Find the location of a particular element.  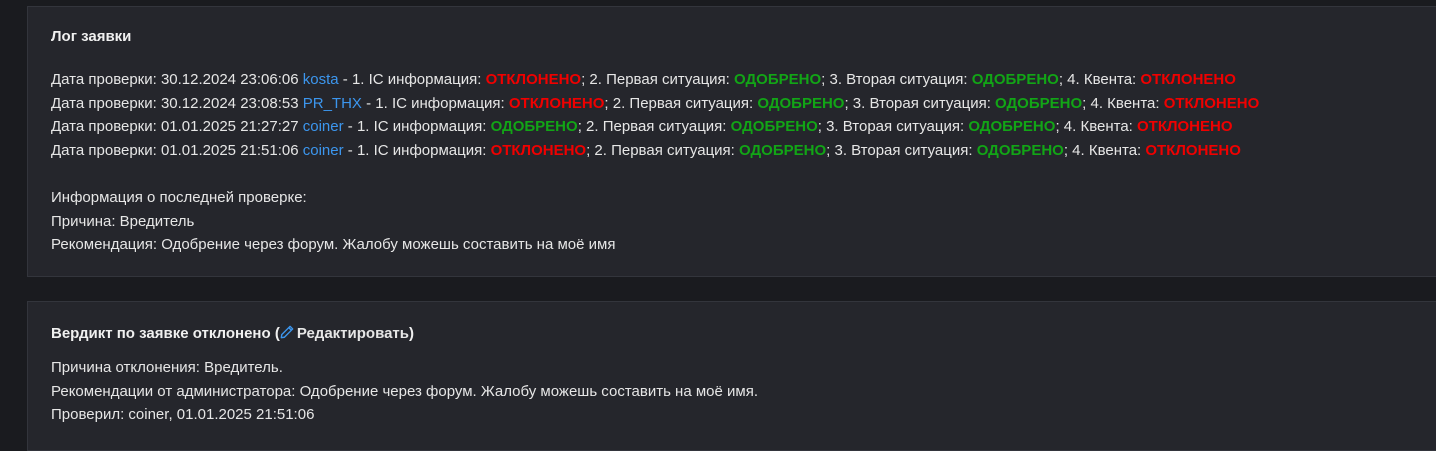

last-check-heading: Информация о последней проверке: is located at coordinates (179, 197).